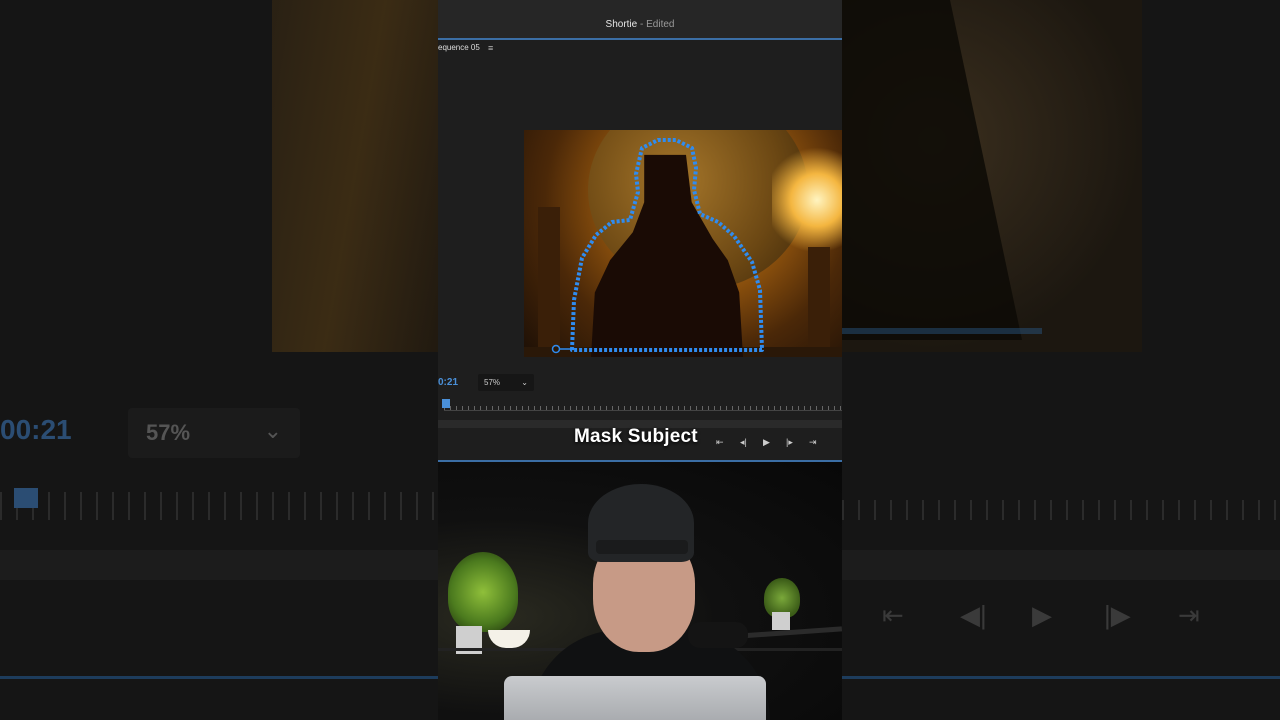 The width and height of the screenshot is (1280, 720). I want to click on zoom-value: 57%, so click(492, 382).